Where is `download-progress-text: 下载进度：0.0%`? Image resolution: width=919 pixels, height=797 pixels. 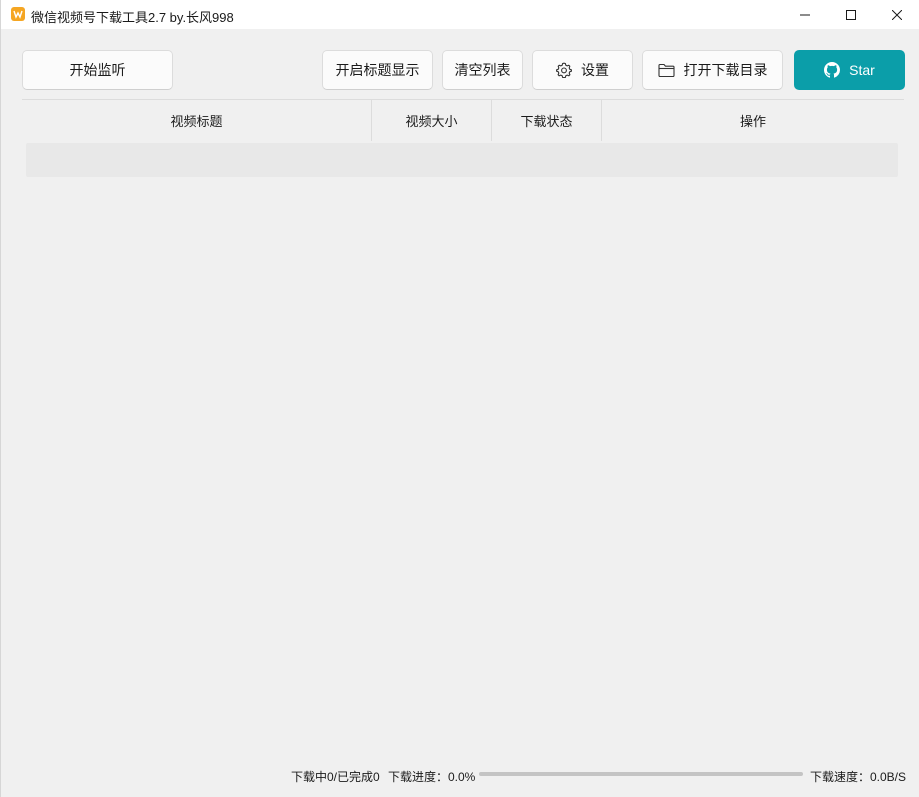
download-progress-text: 下载进度：0.0% is located at coordinates (432, 777).